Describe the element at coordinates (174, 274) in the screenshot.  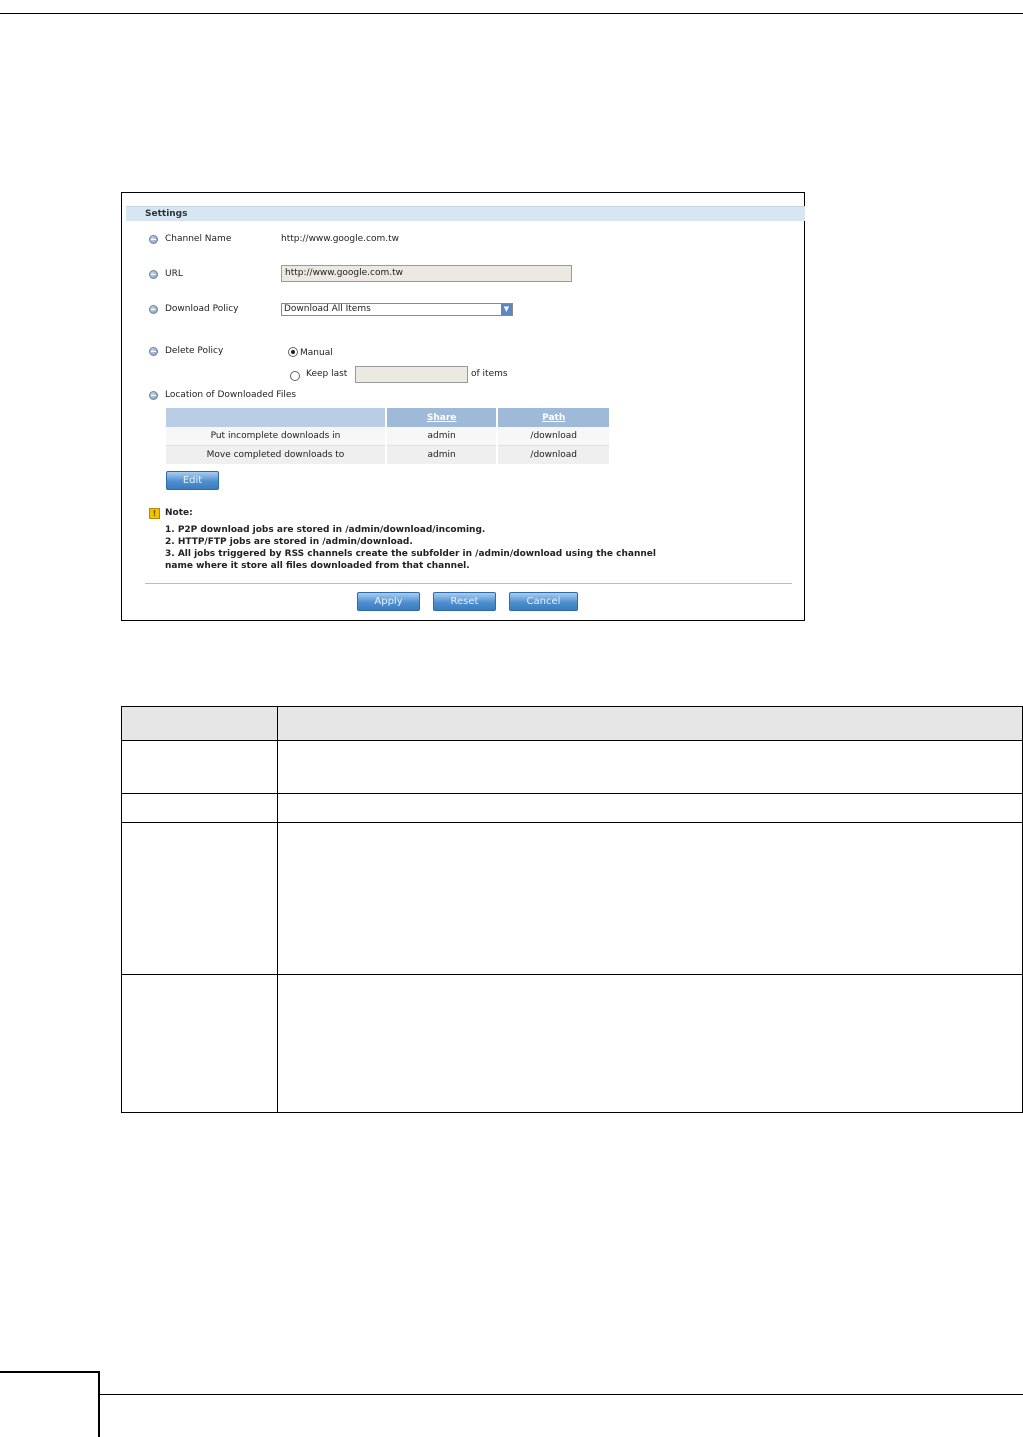
I see `url-label: URL` at that location.